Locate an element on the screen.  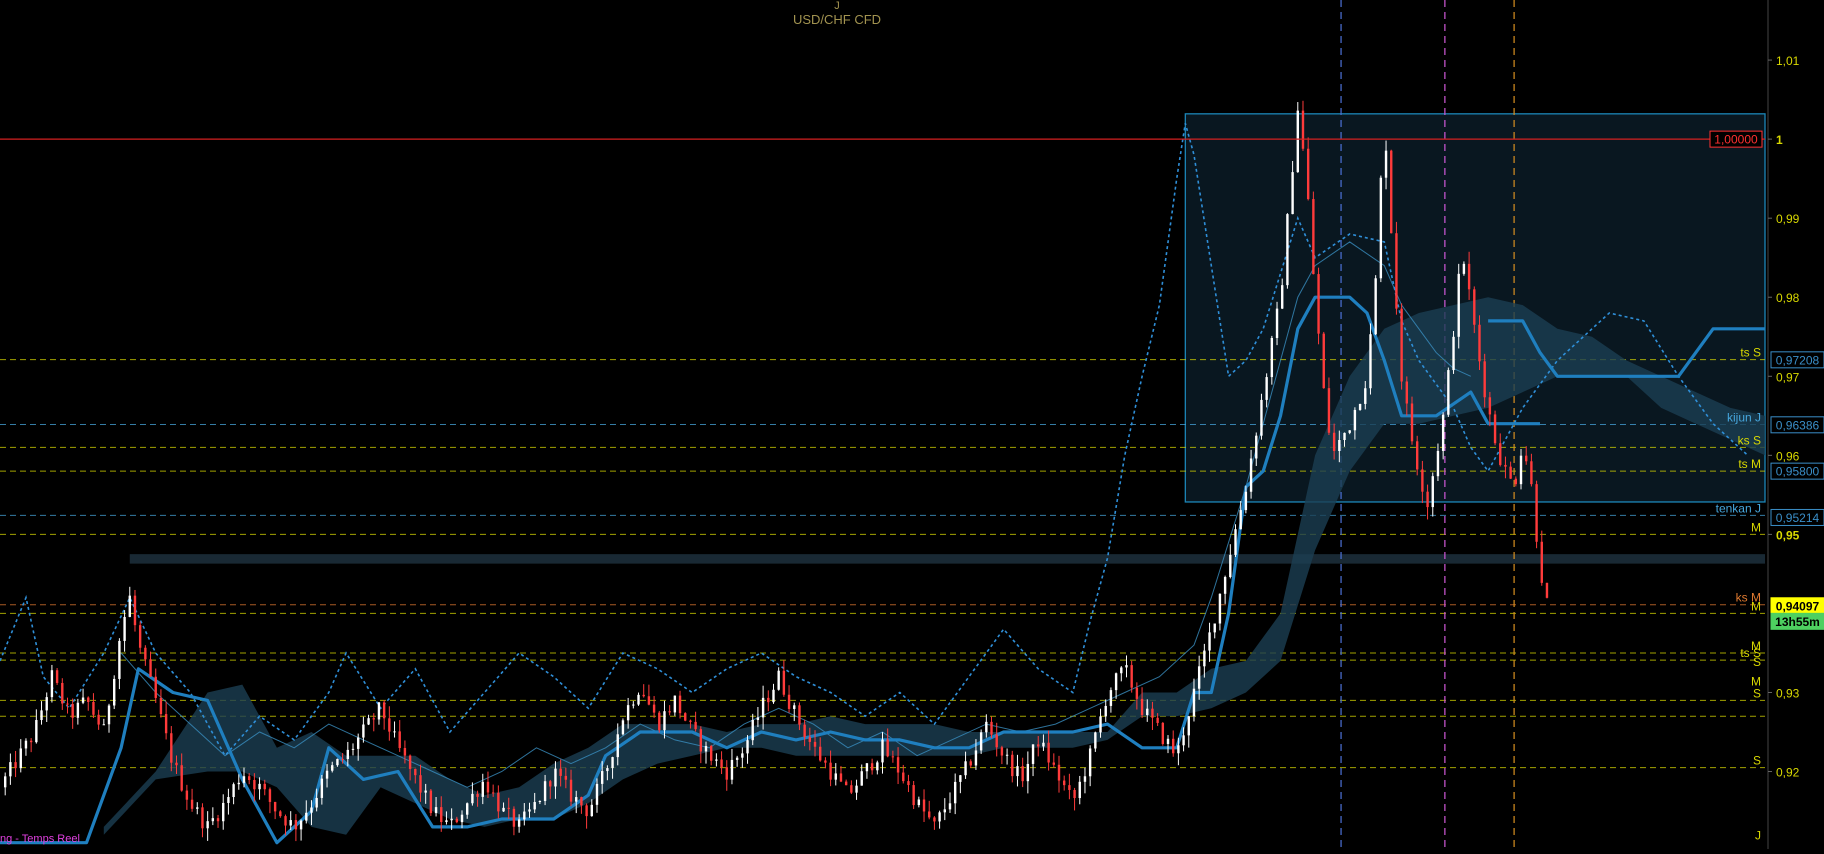
axis-tick-label-8: 0,92 is located at coordinates (1788, 773).